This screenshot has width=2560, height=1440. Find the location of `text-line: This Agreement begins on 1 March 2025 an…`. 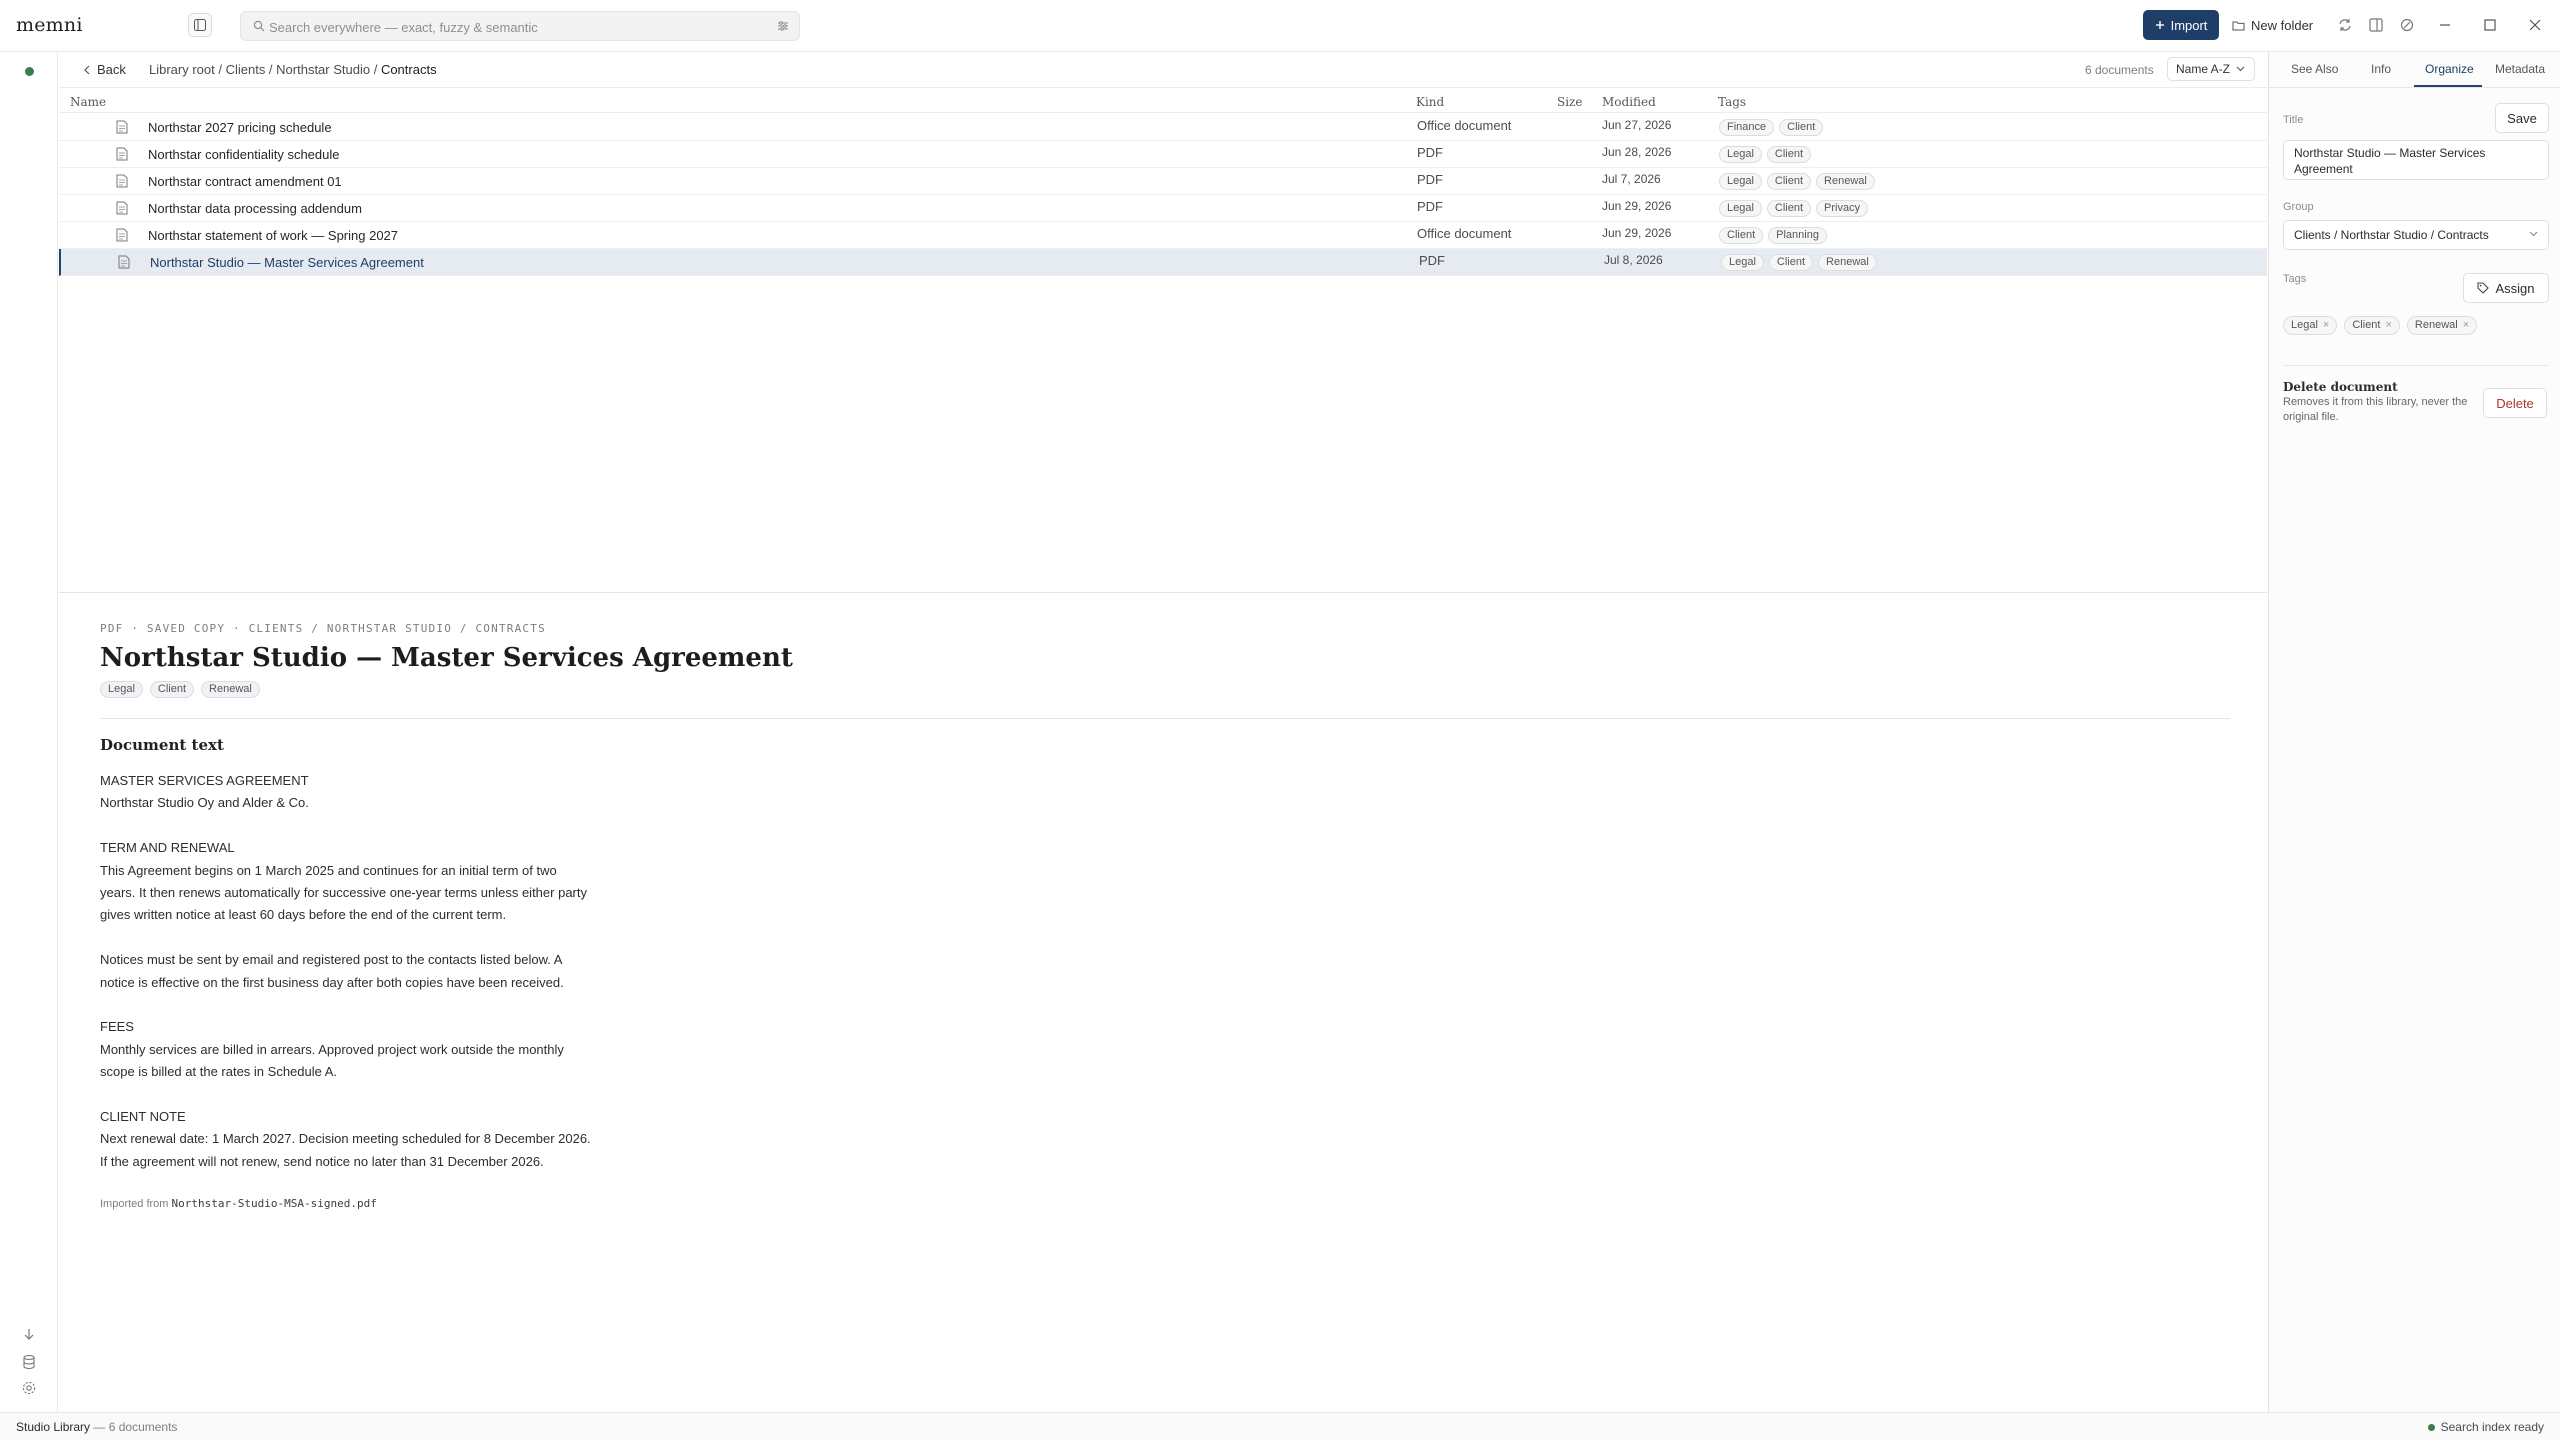

text-line: This Agreement begins on 1 March 2025 an… is located at coordinates (328, 870).